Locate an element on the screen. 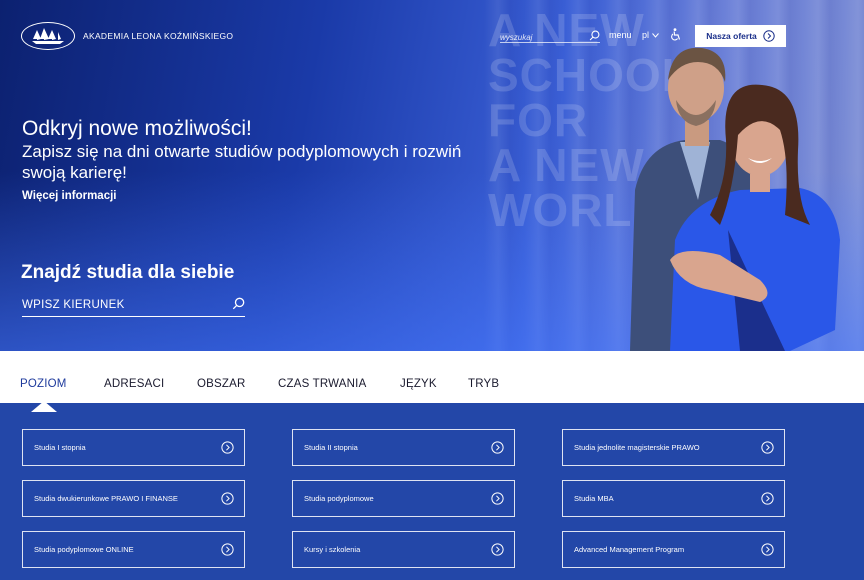 This screenshot has width=864, height=580. hero-title: Odkryj nowe możliwości! is located at coordinates (137, 128).